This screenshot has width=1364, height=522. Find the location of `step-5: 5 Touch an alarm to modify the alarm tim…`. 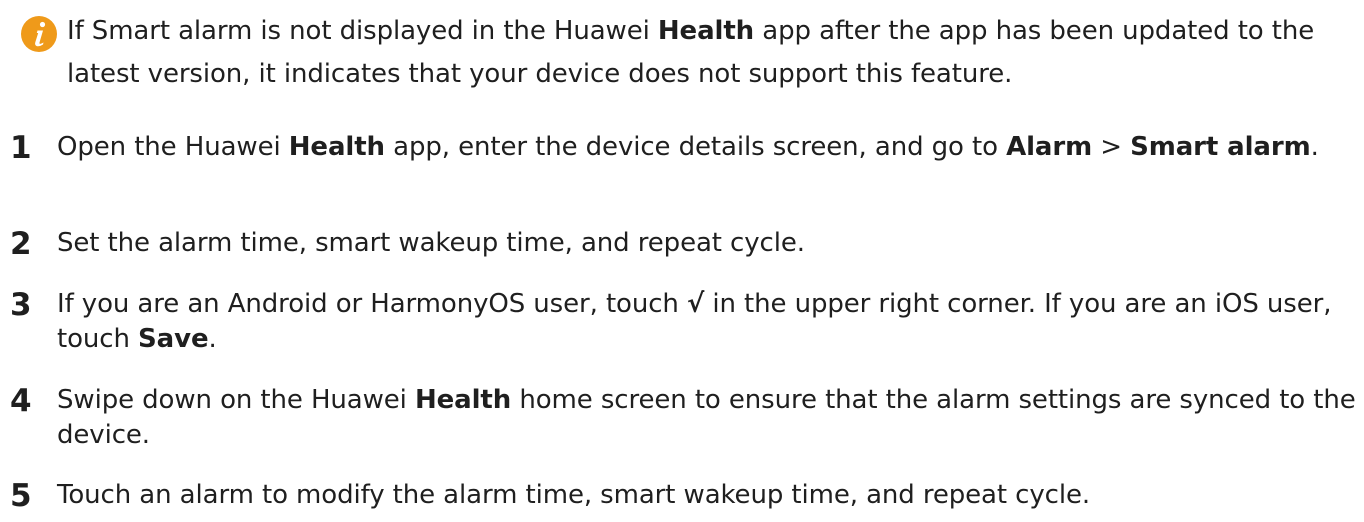

step-5: 5 Touch an alarm to modify the alarm tim… is located at coordinates (682, 496).